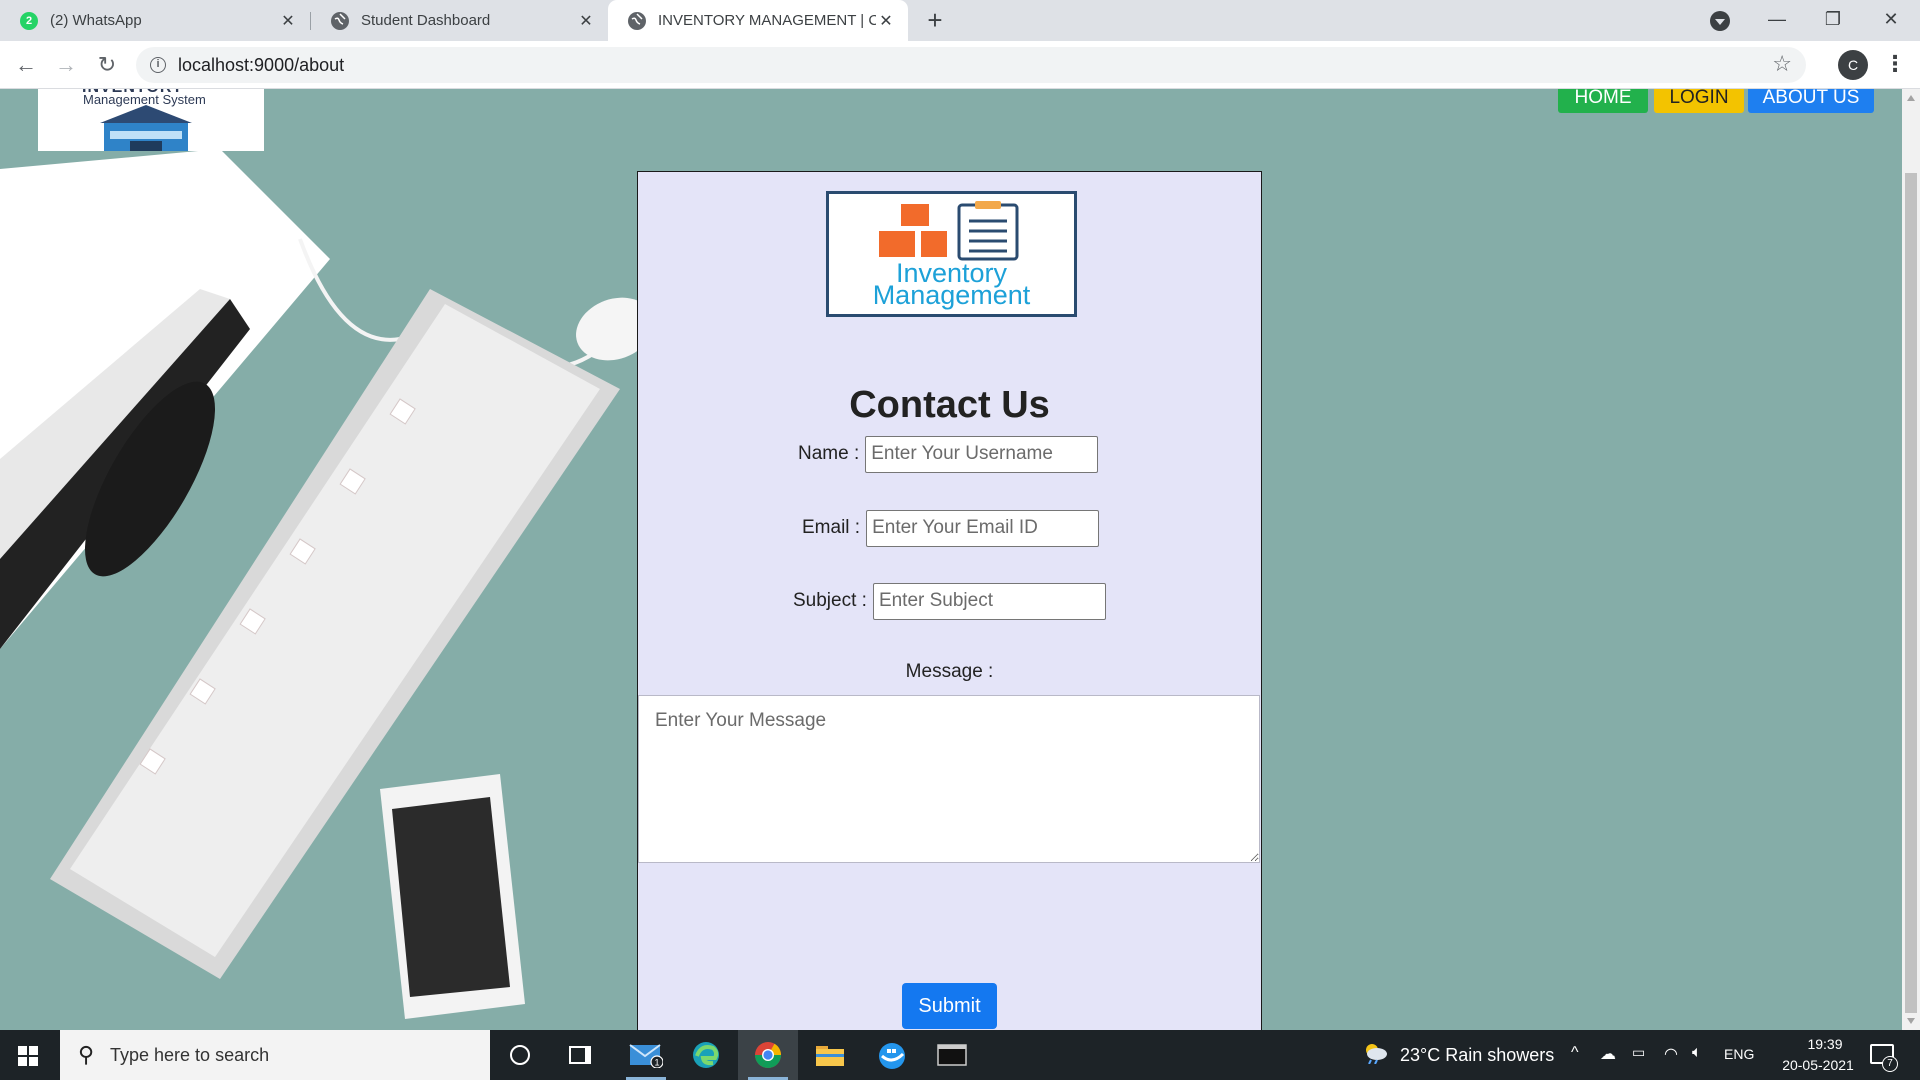  Describe the element at coordinates (949, 405) in the screenshot. I see `page-title: Contact Us` at that location.